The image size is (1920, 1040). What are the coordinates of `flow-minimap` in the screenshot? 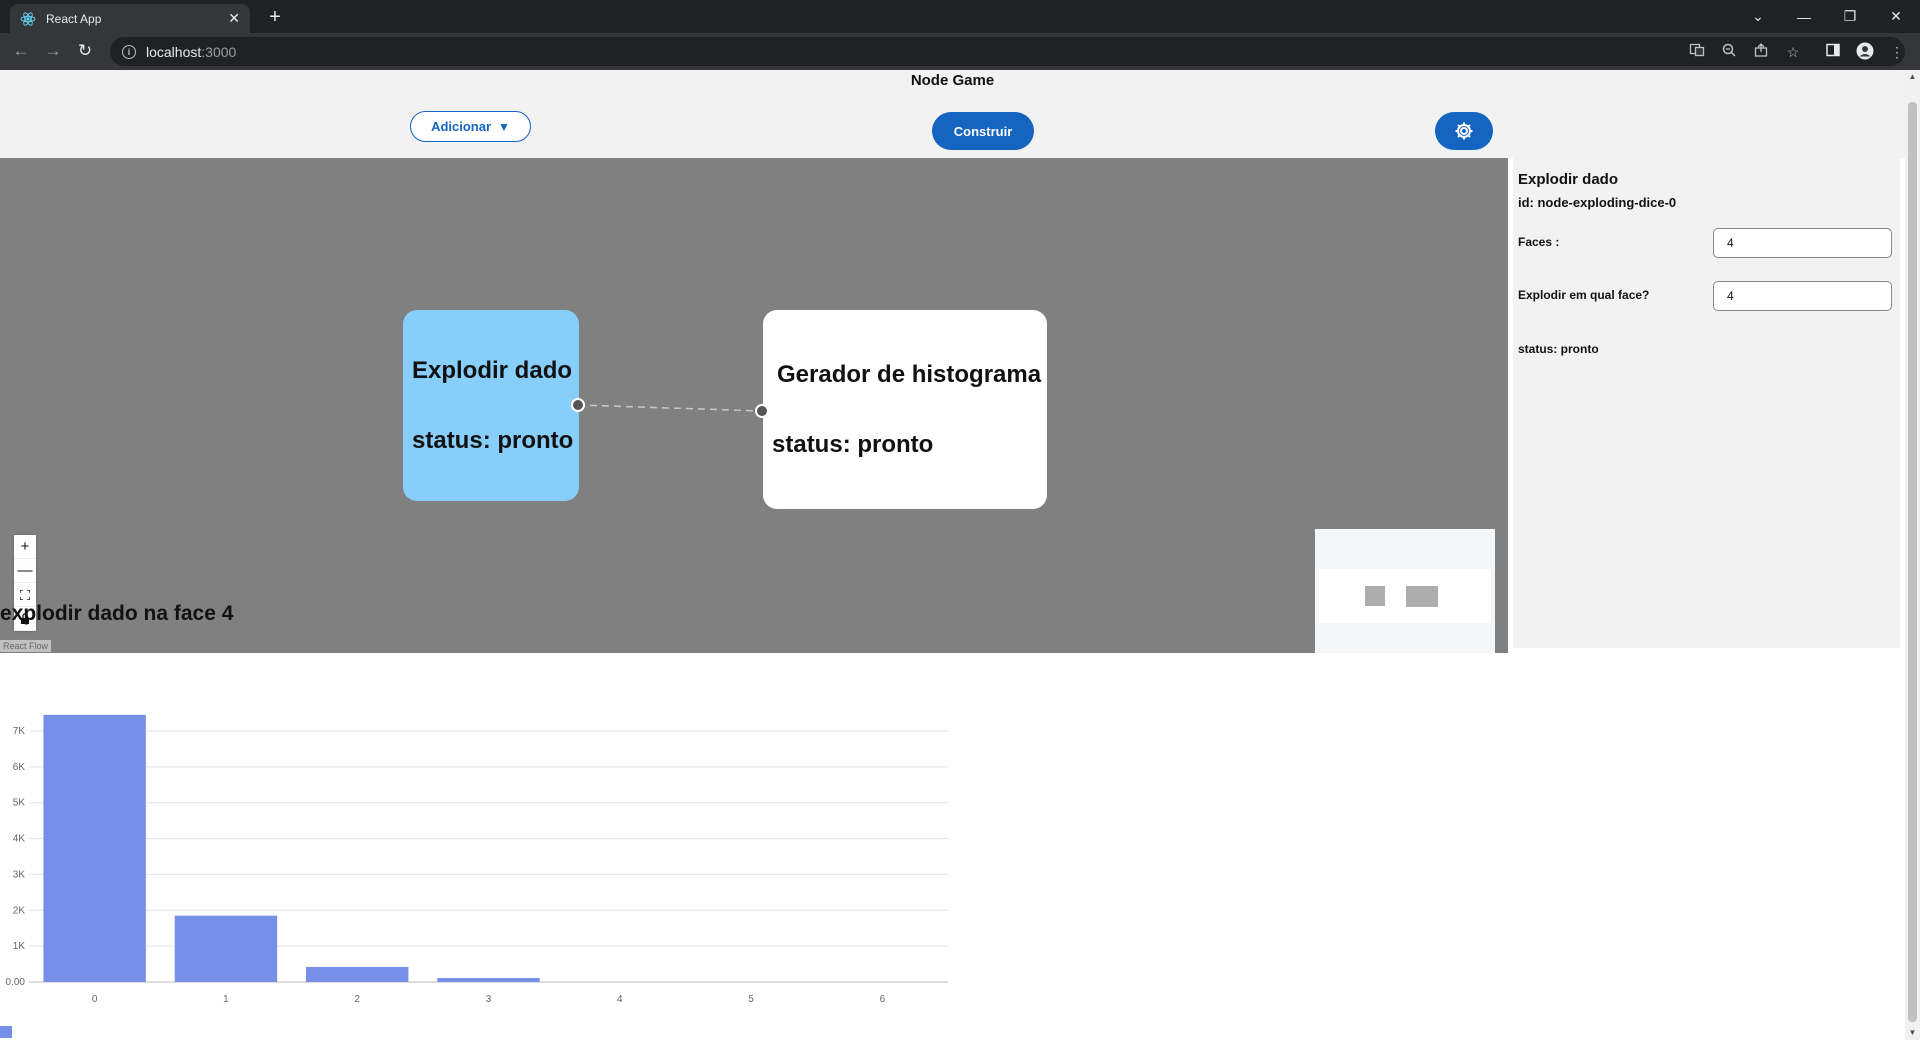 It's located at (1405, 591).